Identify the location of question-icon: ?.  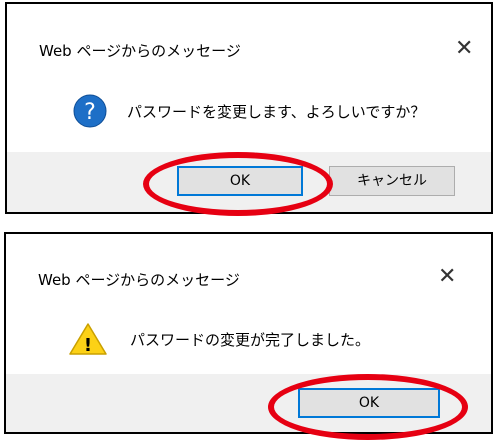
(90, 111).